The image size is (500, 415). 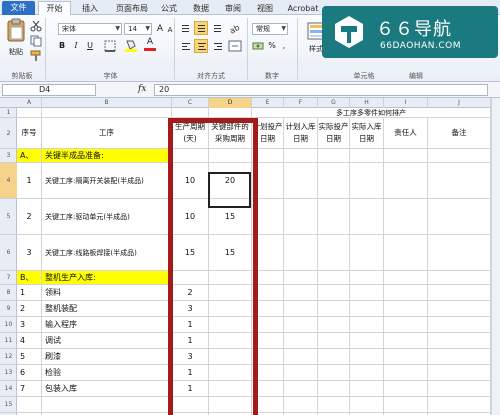 What do you see at coordinates (334, 133) in the screenshot?
I see `column-title: 实际投产日期` at bounding box center [334, 133].